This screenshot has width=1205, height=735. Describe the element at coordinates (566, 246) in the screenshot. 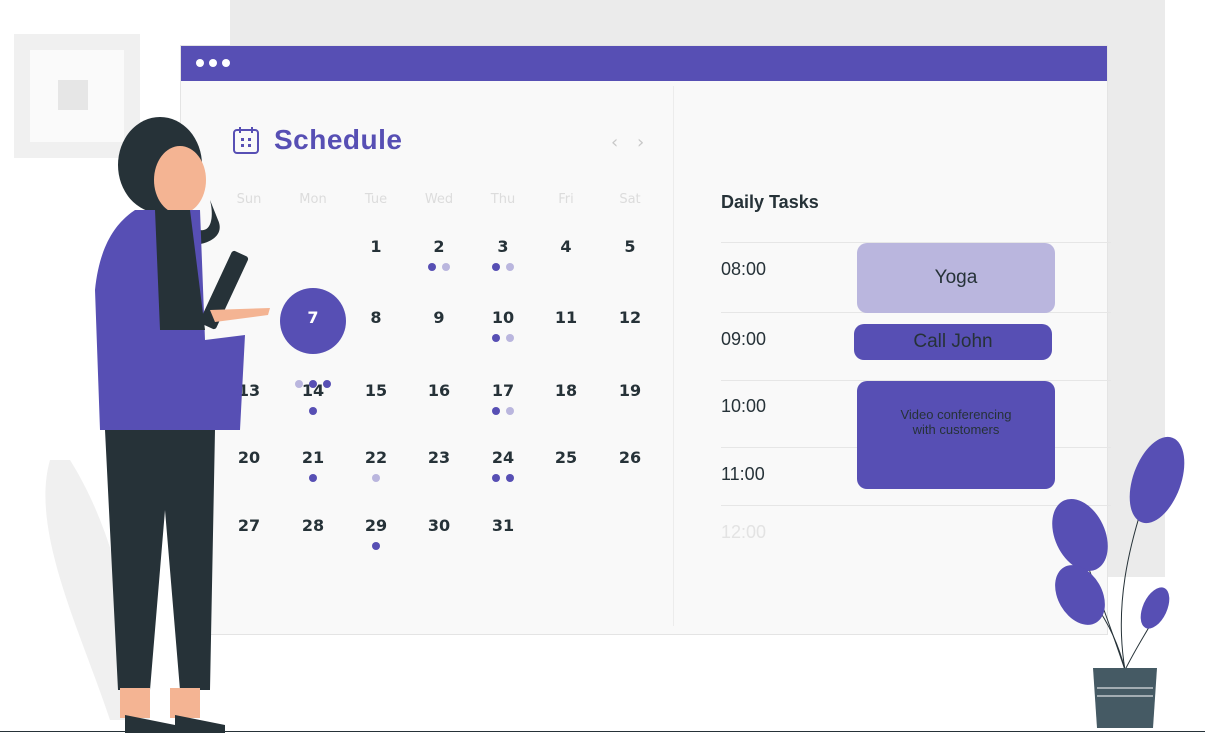

I see `calendar-day: 4` at that location.